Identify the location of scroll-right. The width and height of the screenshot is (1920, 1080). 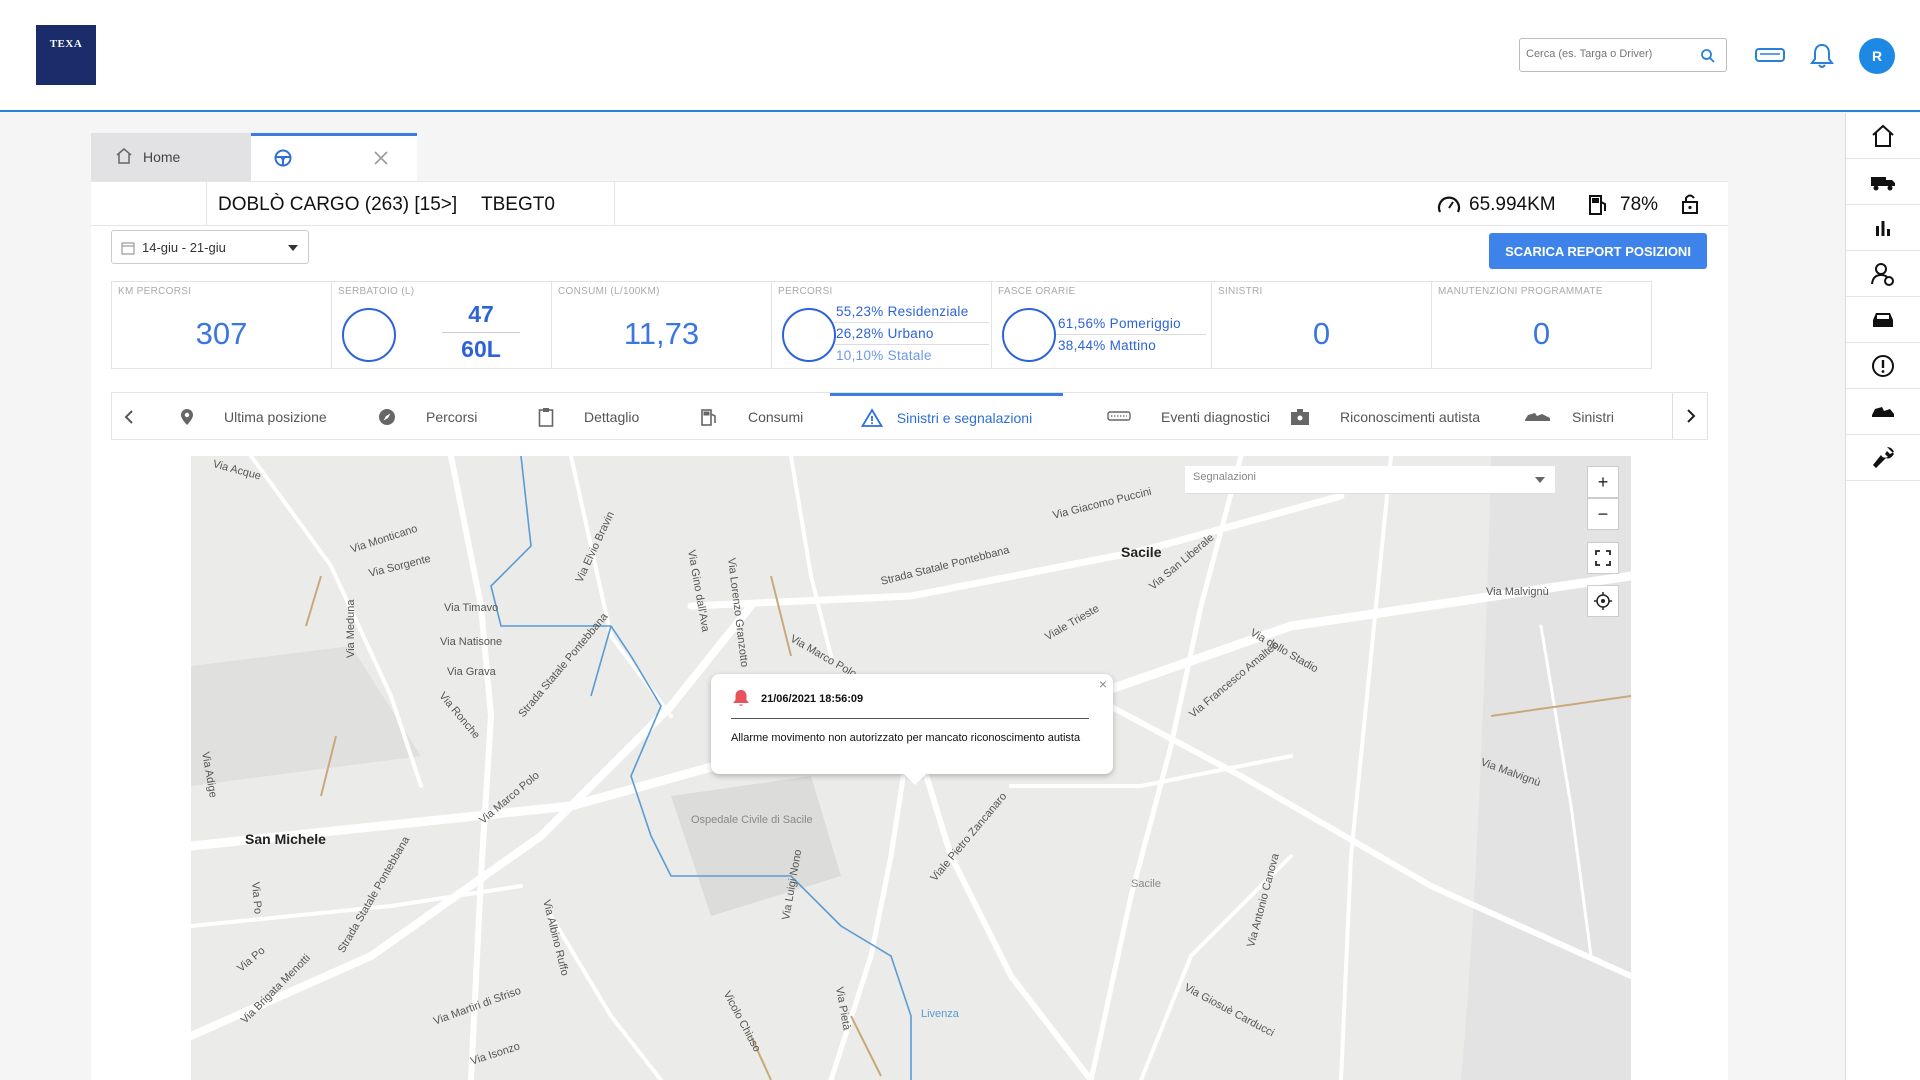
(1690, 416).